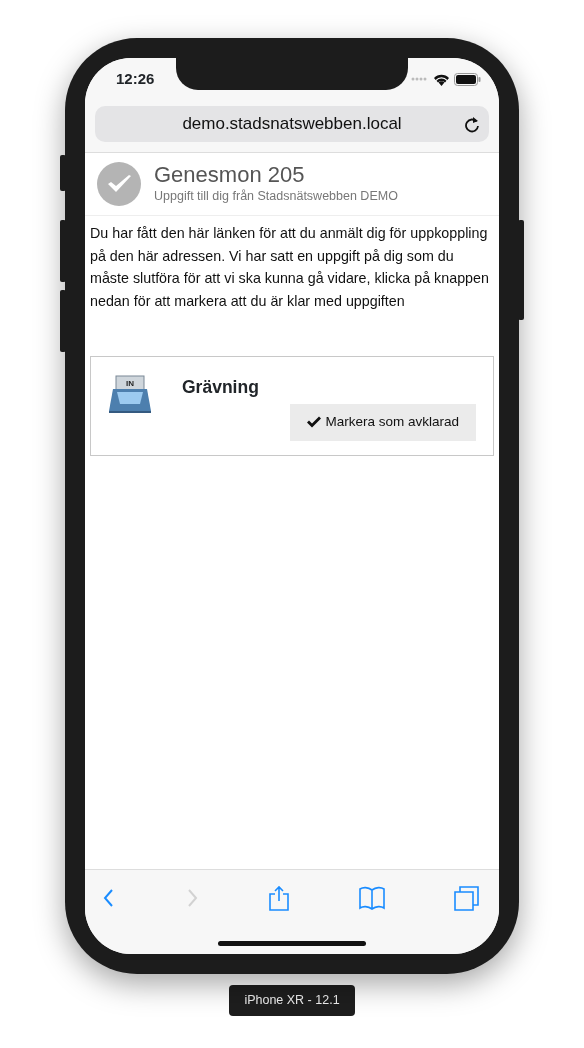  What do you see at coordinates (292, 124) in the screenshot?
I see `address-bar: demo.stadsnatswebben.local` at bounding box center [292, 124].